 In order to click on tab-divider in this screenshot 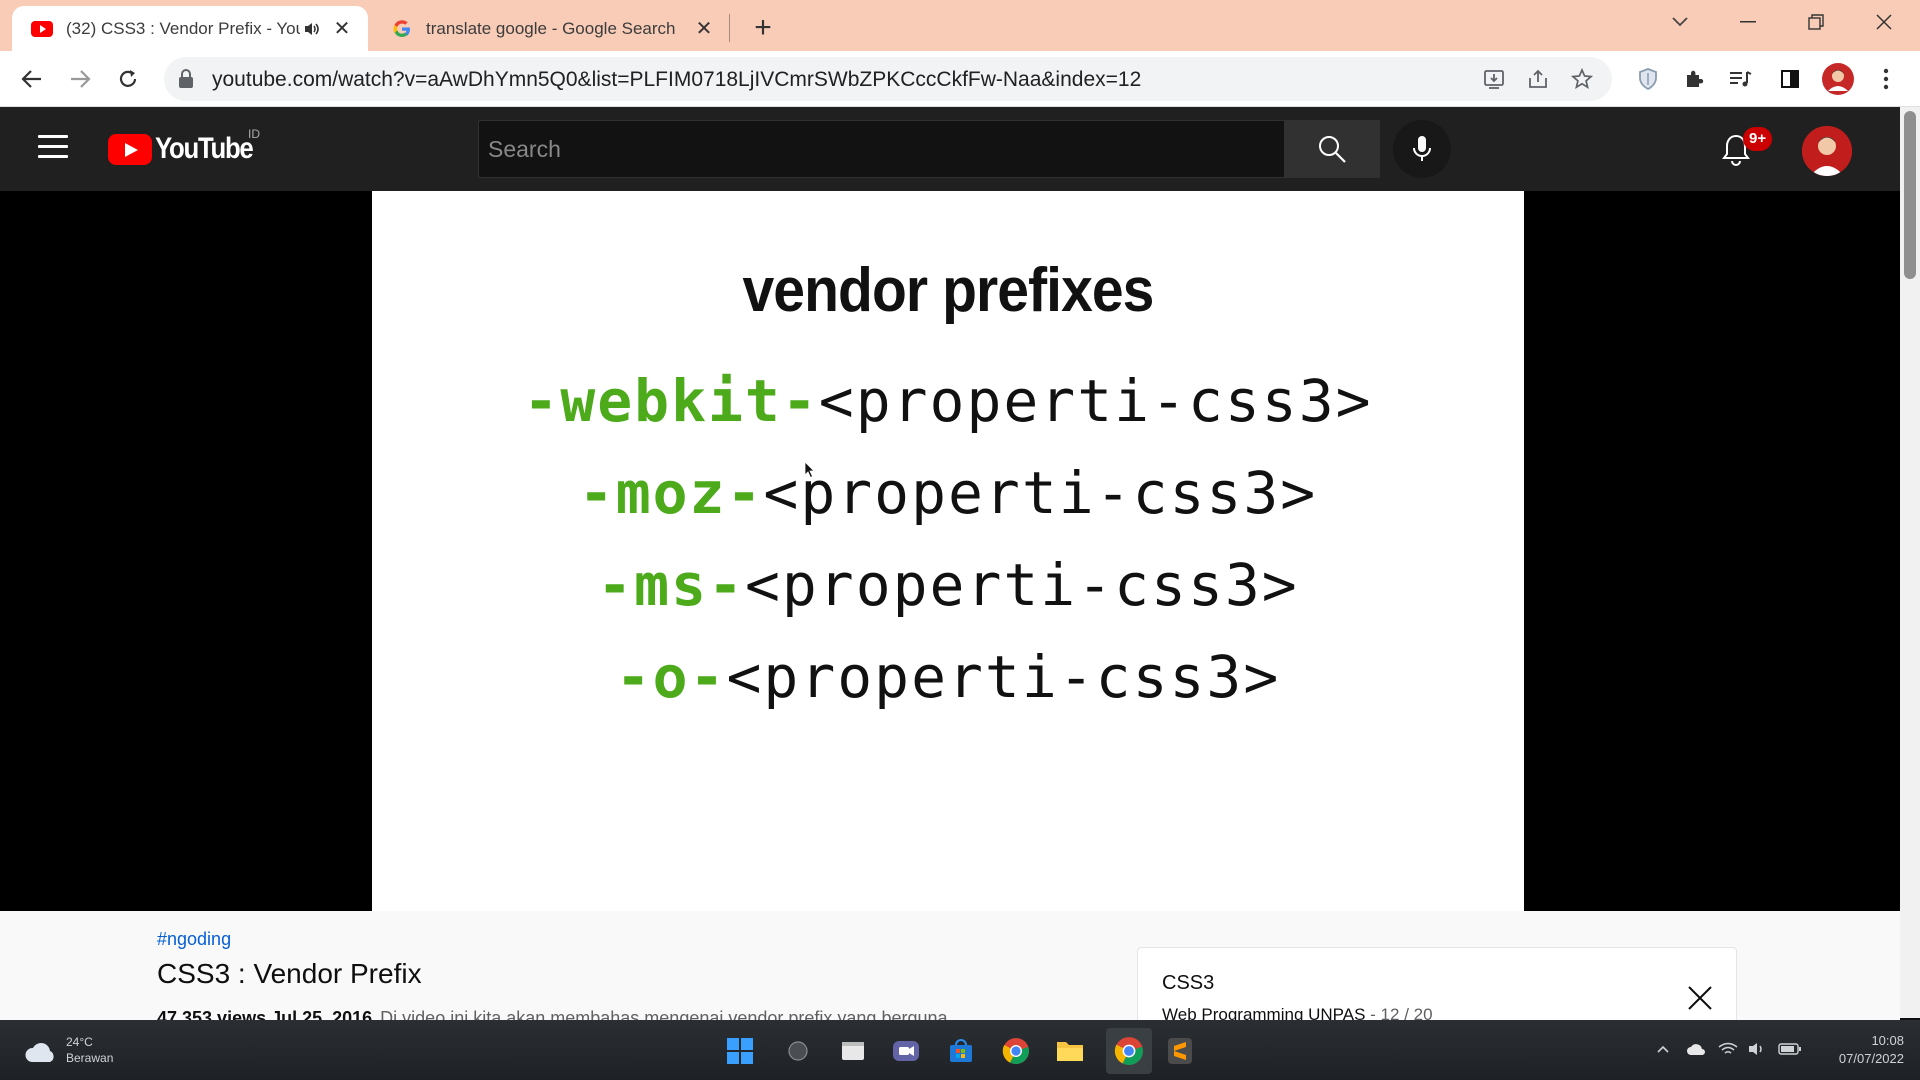, I will do `click(729, 28)`.